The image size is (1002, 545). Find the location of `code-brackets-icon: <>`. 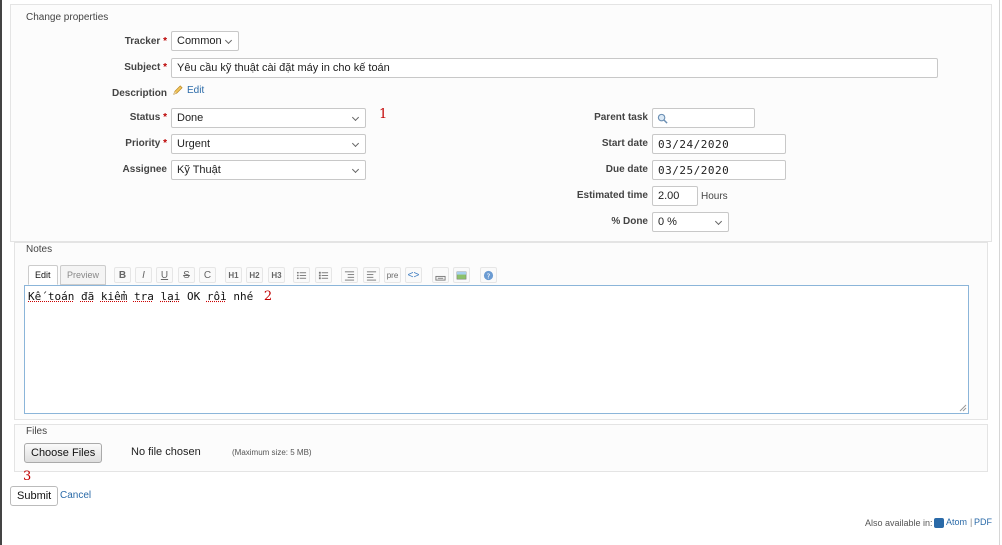

code-brackets-icon: <> is located at coordinates (413, 275).